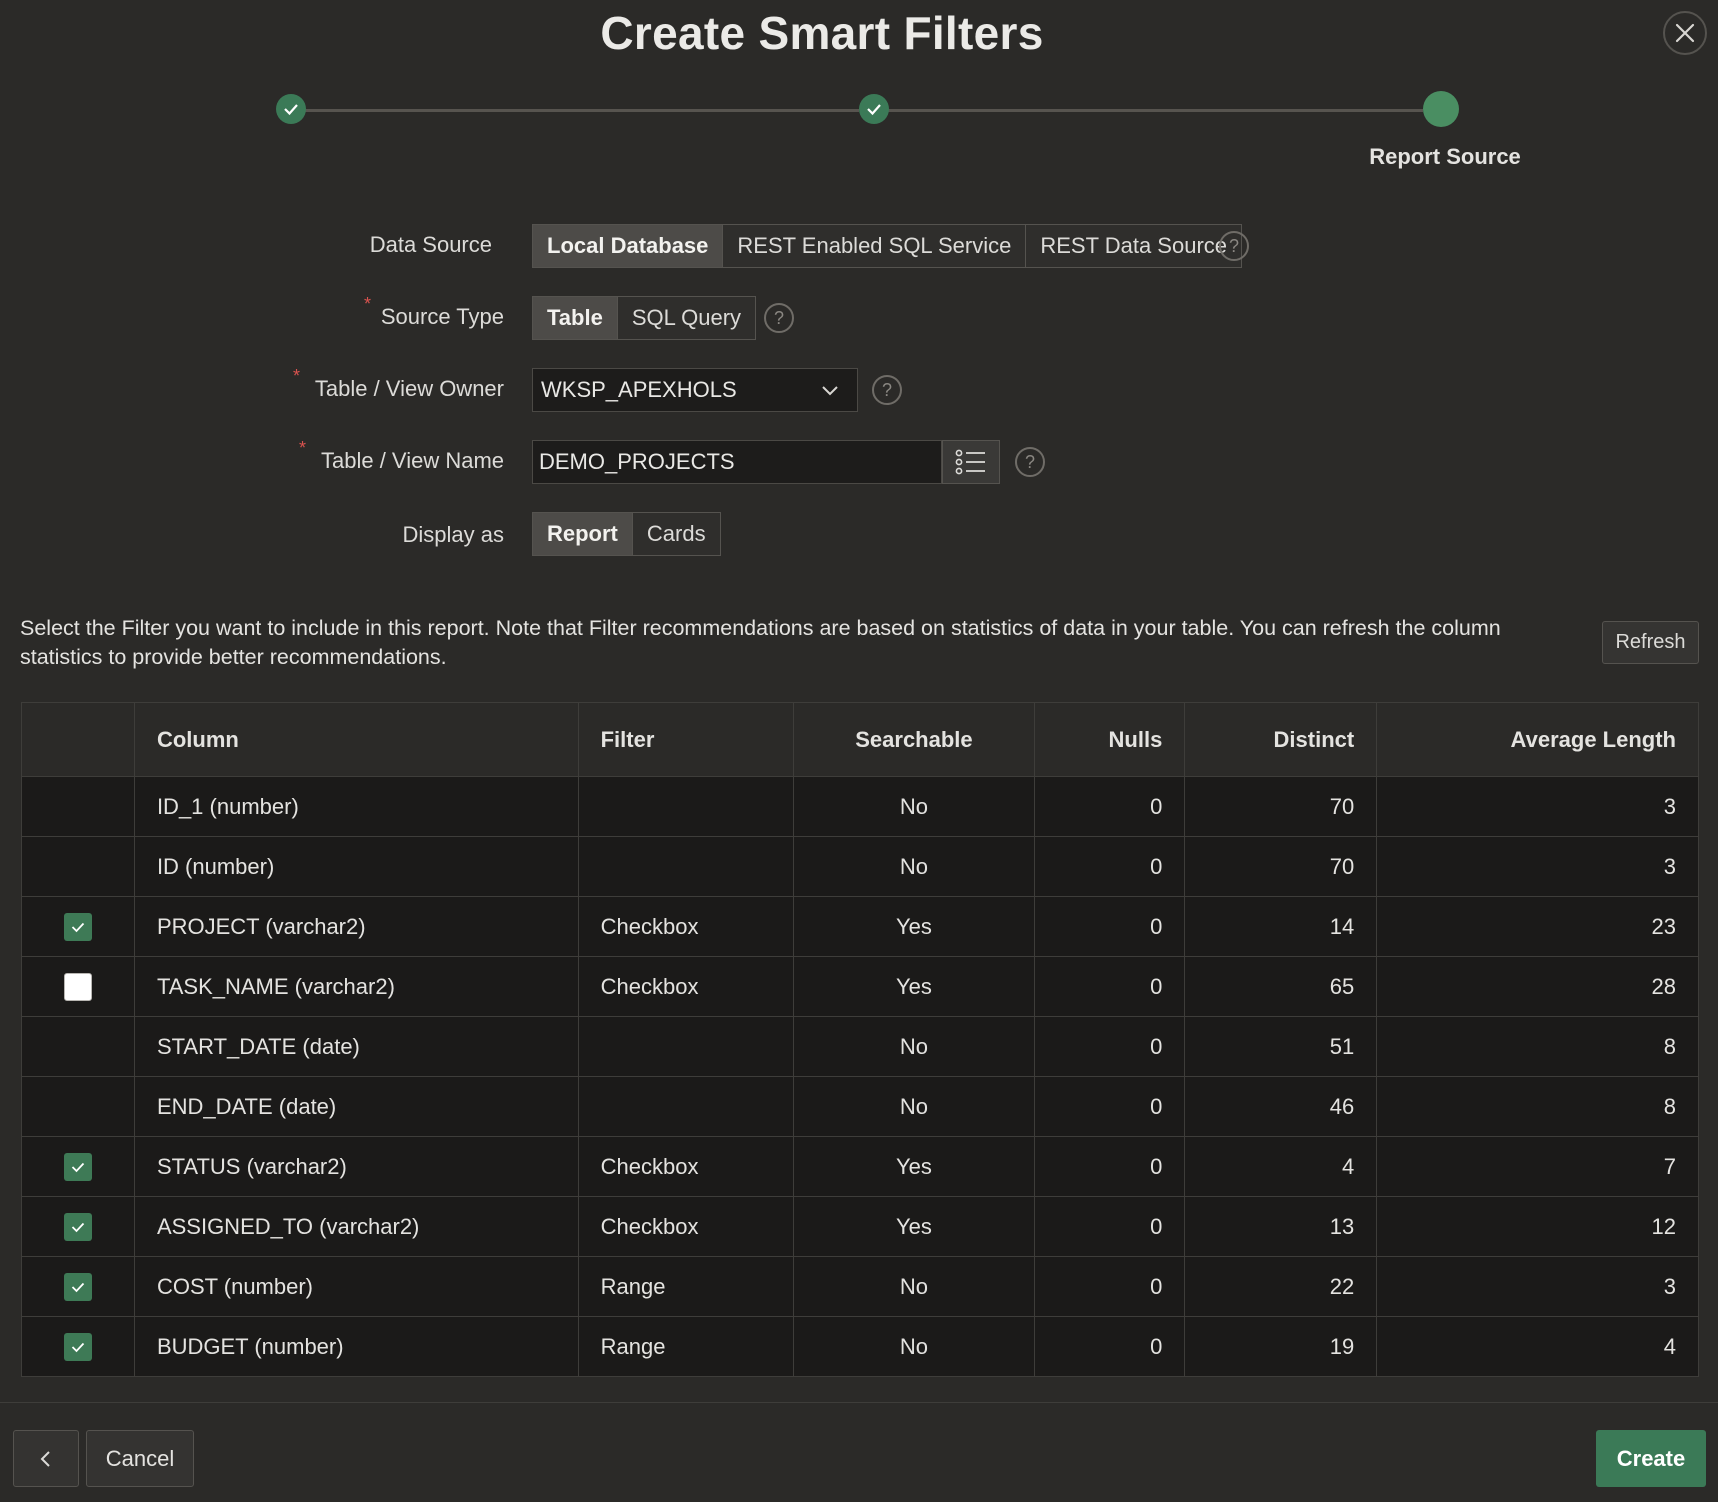 The height and width of the screenshot is (1502, 1718). Describe the element at coordinates (356, 866) in the screenshot. I see `column-name-cell: ID (number)` at that location.